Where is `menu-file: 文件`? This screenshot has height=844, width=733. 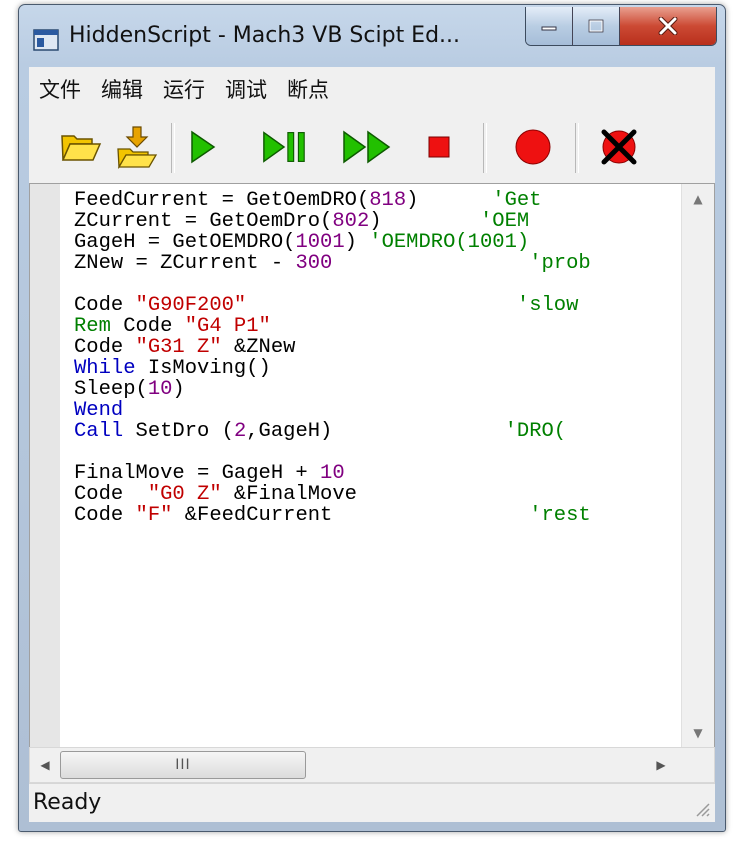 menu-file: 文件 is located at coordinates (60, 89).